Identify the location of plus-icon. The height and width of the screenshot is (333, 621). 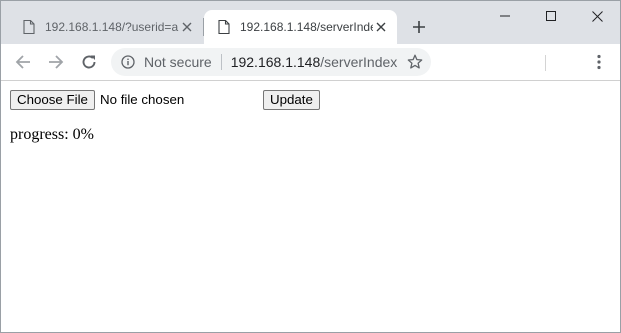
(419, 27).